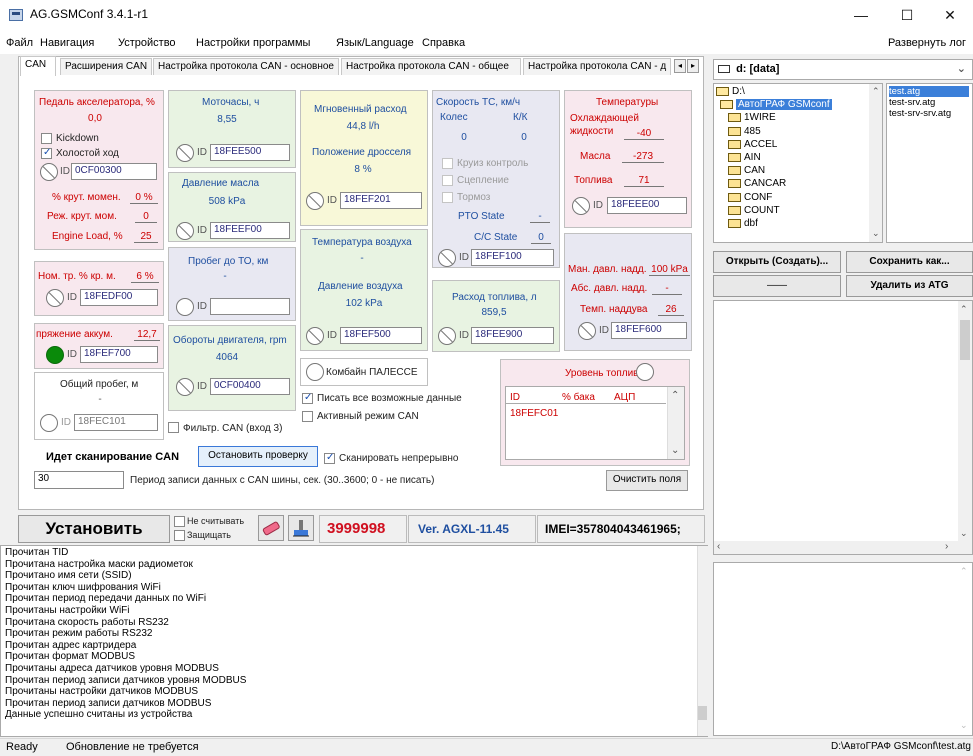 The height and width of the screenshot is (756, 973). Describe the element at coordinates (38, 66) in the screenshot. I see `tab-can: CAN` at that location.